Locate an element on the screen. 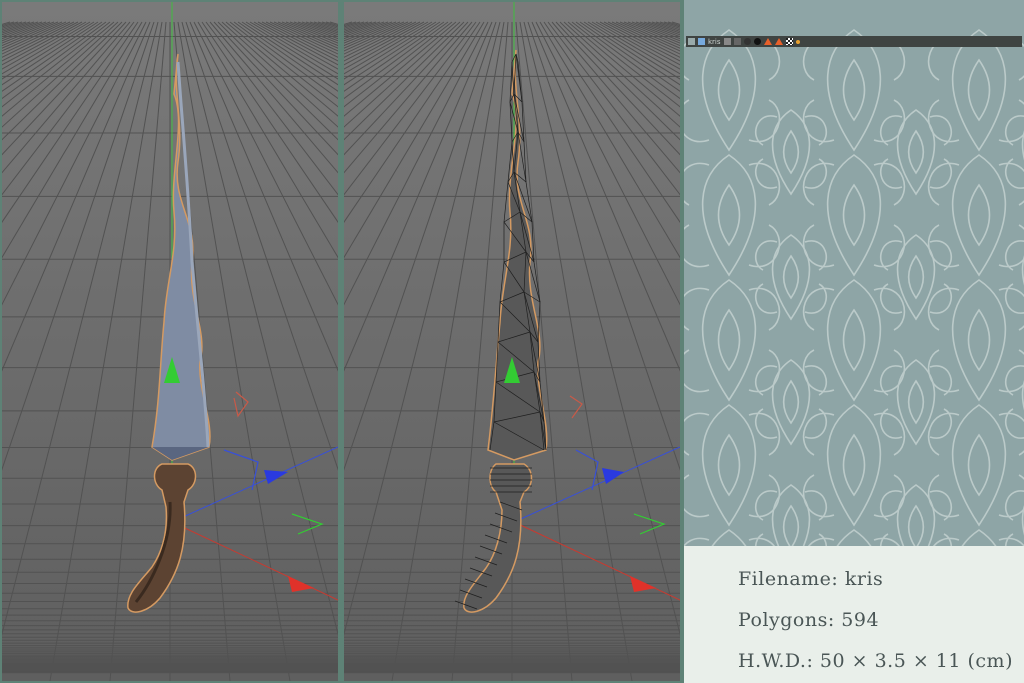 The height and width of the screenshot is (683, 1024). object-manager-row: kris is located at coordinates (854, 41).